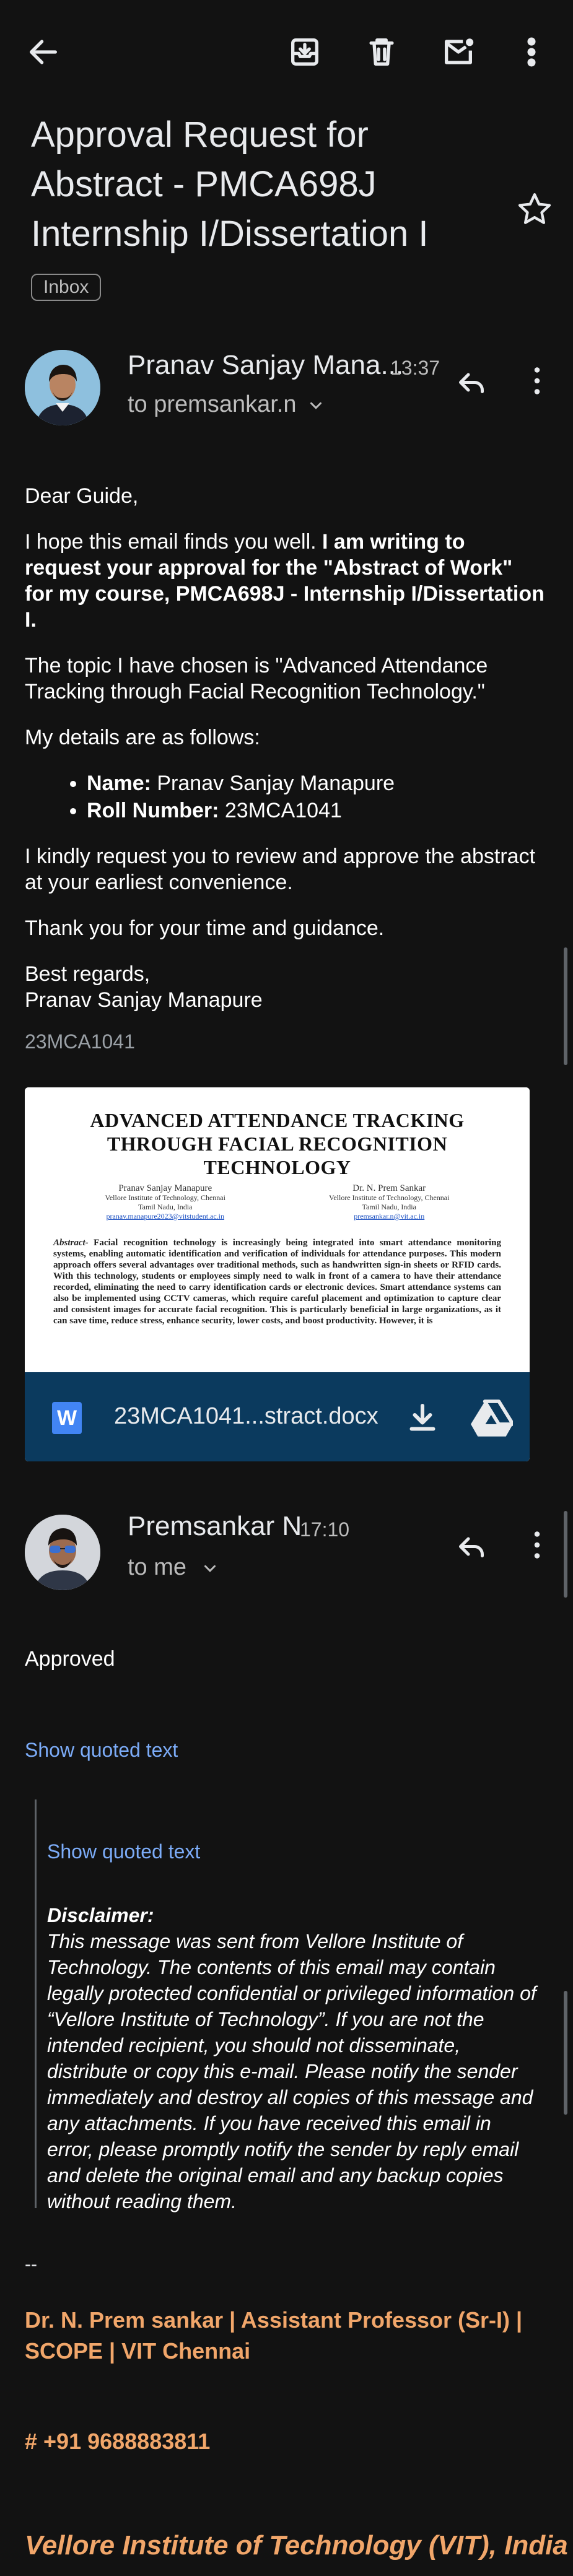 The image size is (573, 2576). What do you see at coordinates (493, 1418) in the screenshot?
I see `save-to-drive-icon` at bounding box center [493, 1418].